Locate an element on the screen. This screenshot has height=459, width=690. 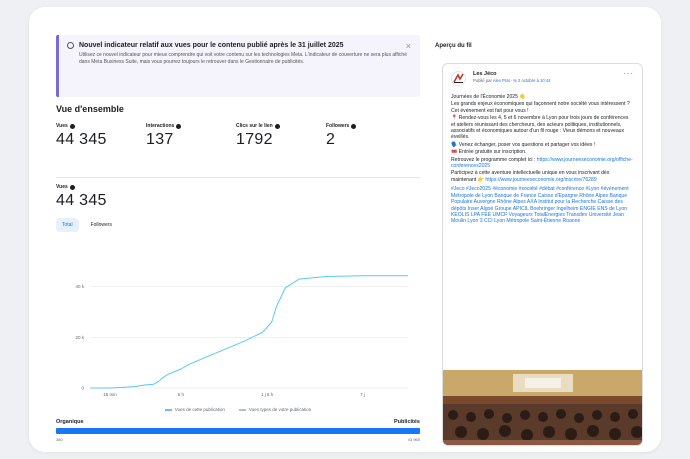
y-tick-label: 20 k is located at coordinates (79, 337).